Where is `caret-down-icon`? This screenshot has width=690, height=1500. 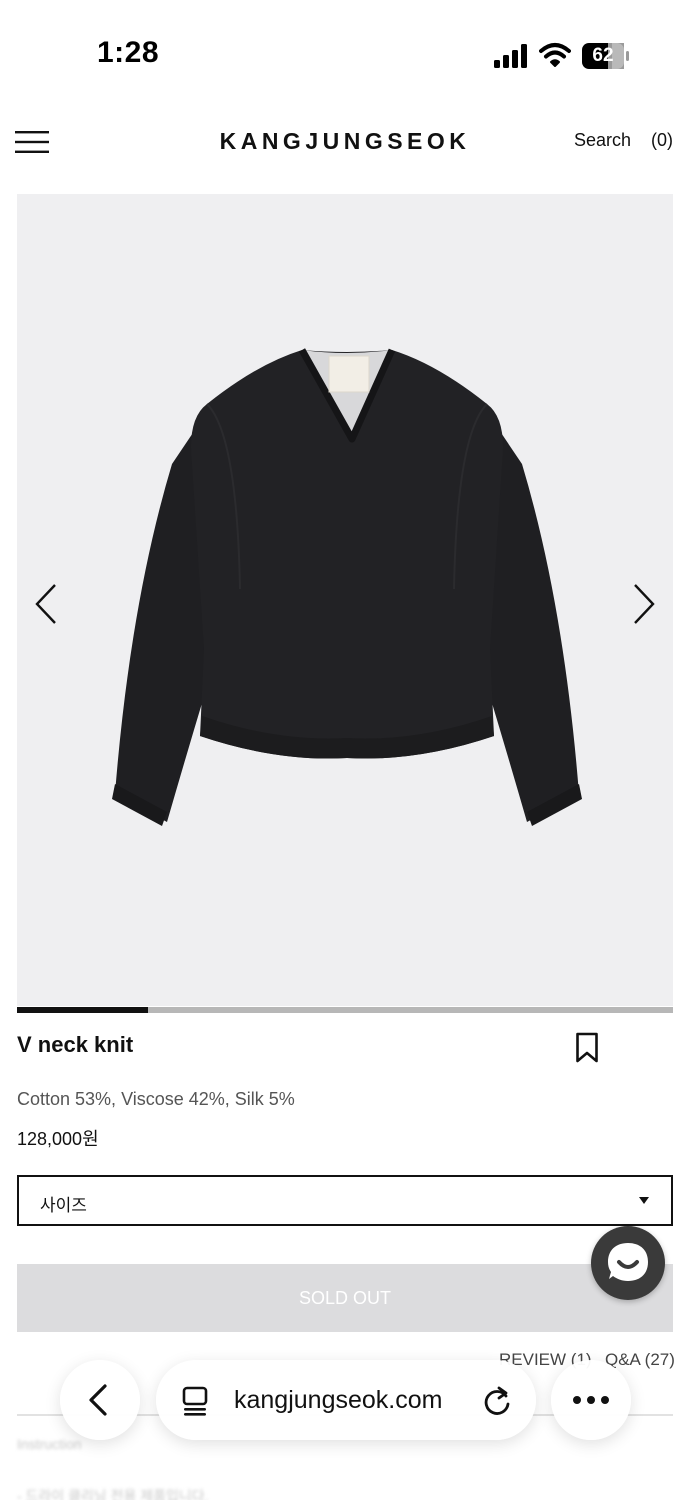
caret-down-icon is located at coordinates (644, 1200).